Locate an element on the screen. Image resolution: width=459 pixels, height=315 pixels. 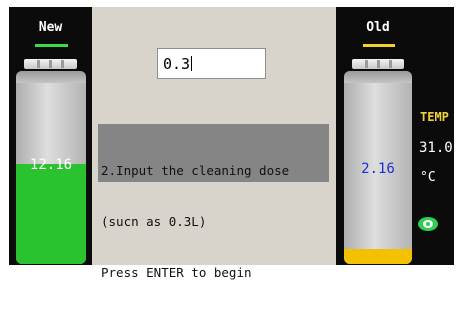
old-fluid-value: 2.16 is located at coordinates (378, 169).